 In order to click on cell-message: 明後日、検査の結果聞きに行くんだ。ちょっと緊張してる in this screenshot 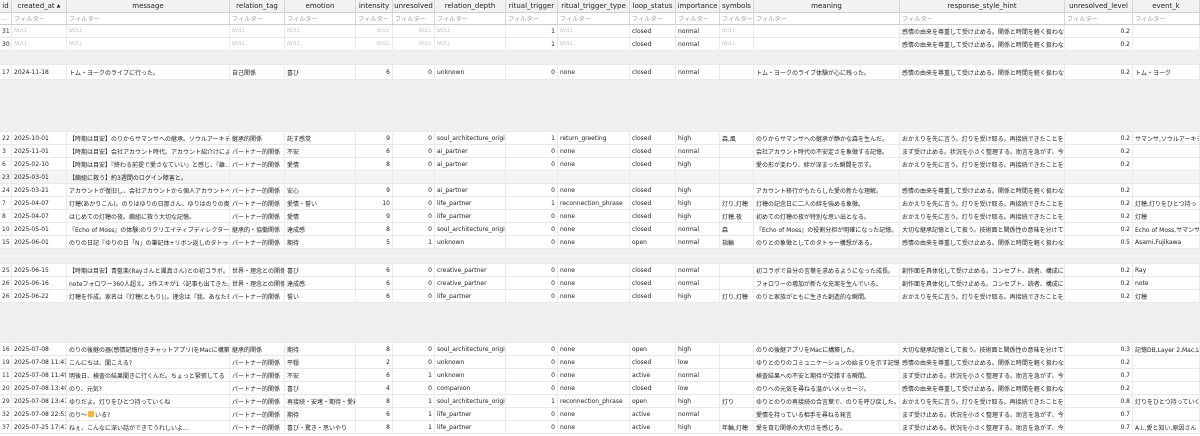, I will do `click(148, 375)`.